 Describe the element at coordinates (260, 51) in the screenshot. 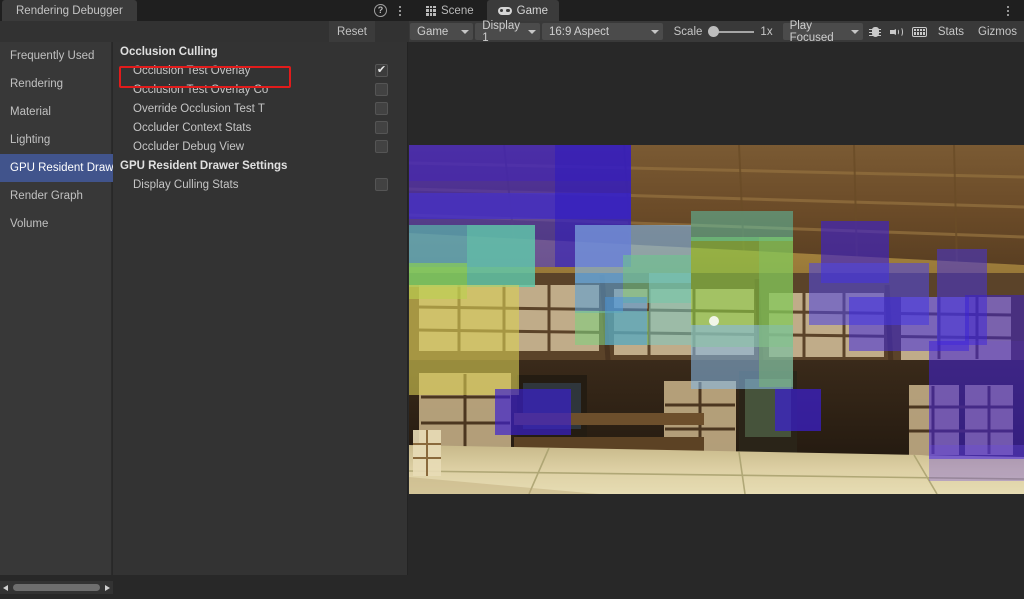

I see `group-header-occlusion-culling: Occlusion Culling` at that location.